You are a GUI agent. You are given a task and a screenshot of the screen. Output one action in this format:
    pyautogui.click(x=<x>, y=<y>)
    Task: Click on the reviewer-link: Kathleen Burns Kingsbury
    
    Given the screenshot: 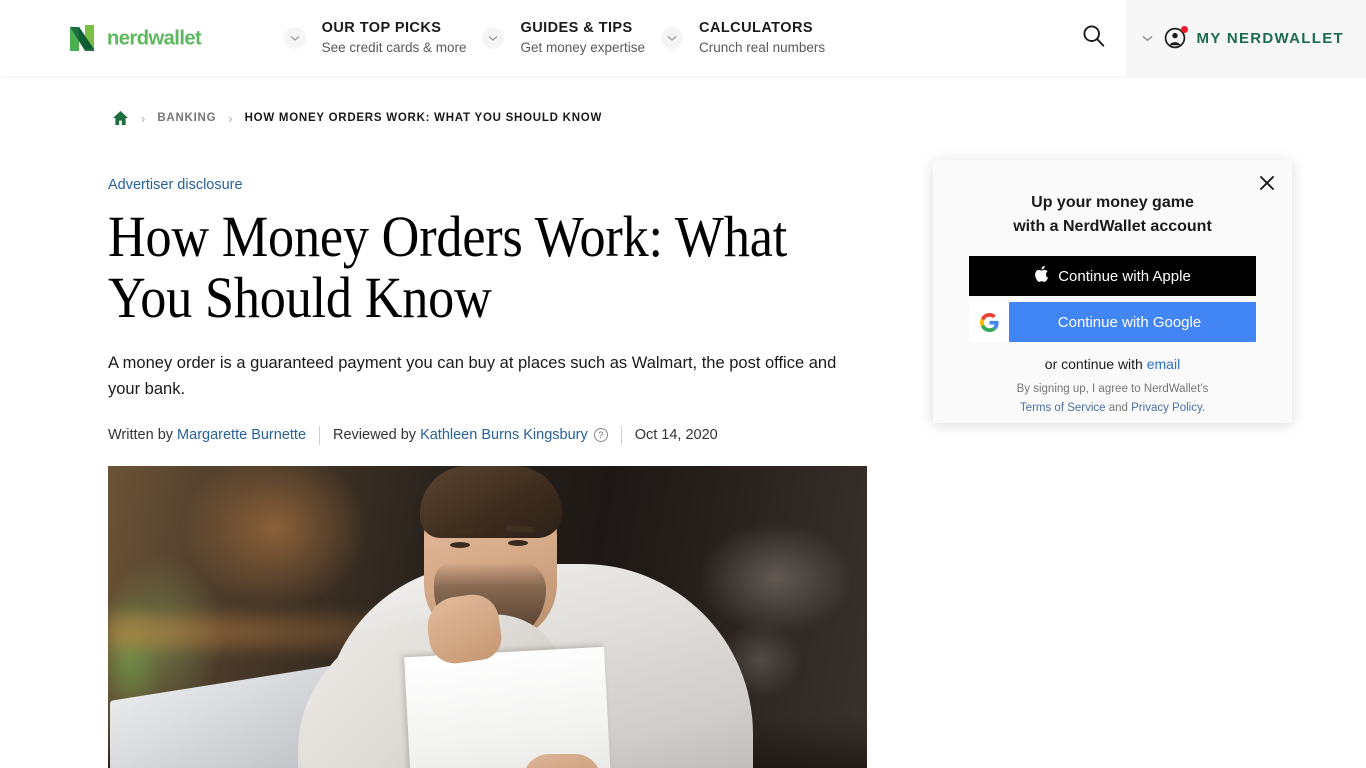 What is the action you would take?
    pyautogui.click(x=504, y=435)
    